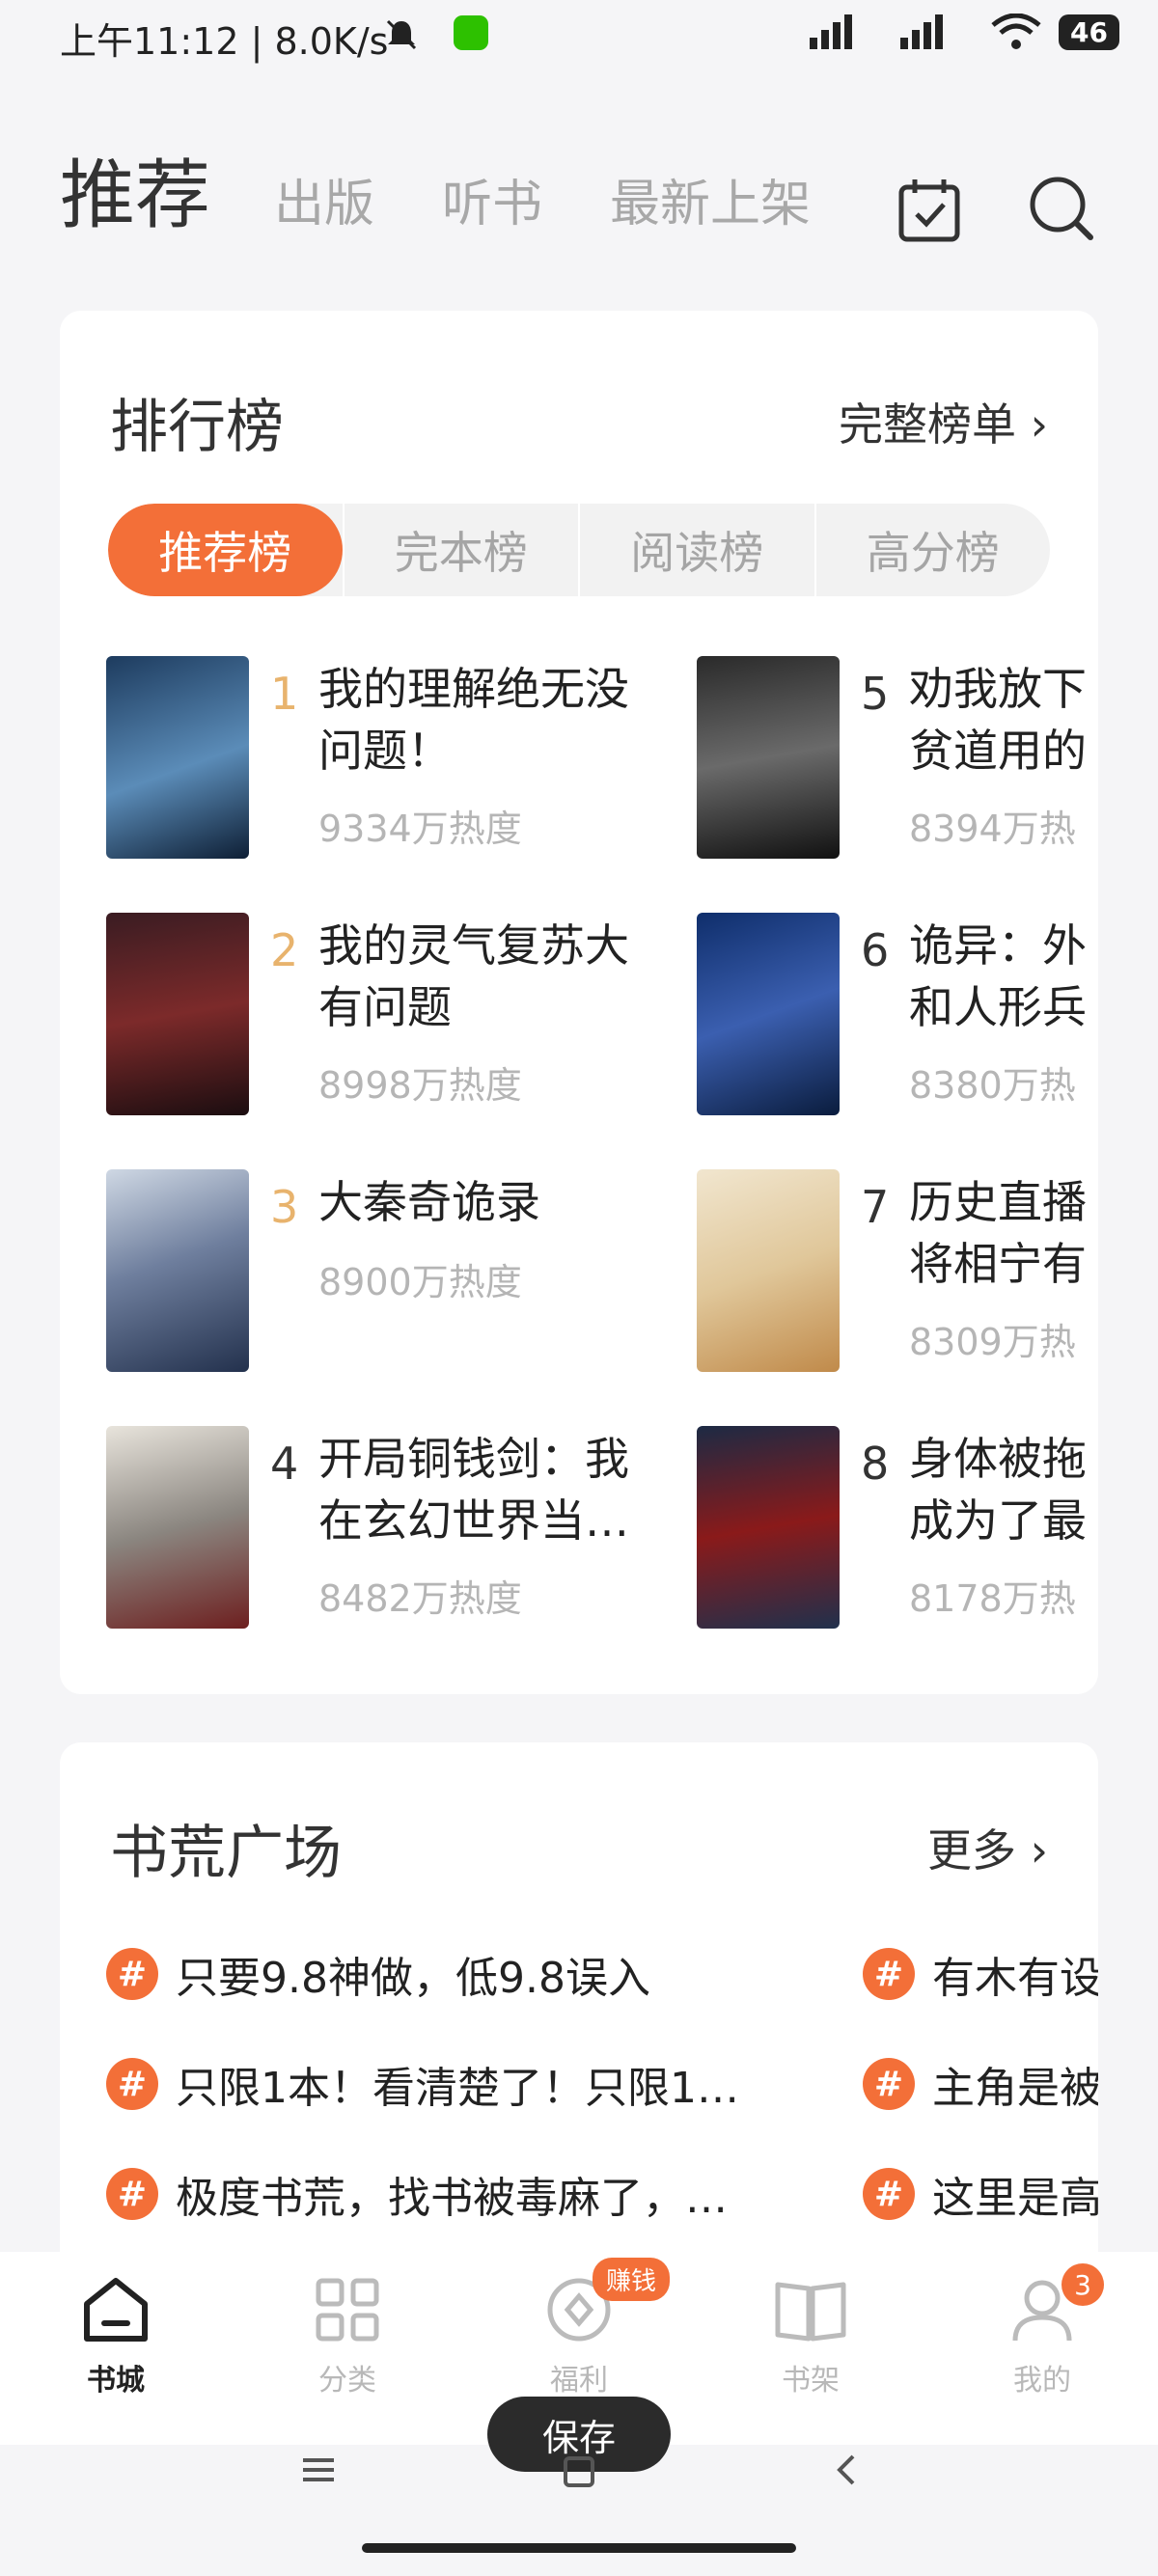  What do you see at coordinates (987, 1848) in the screenshot?
I see `more-link: 更多 ›` at bounding box center [987, 1848].